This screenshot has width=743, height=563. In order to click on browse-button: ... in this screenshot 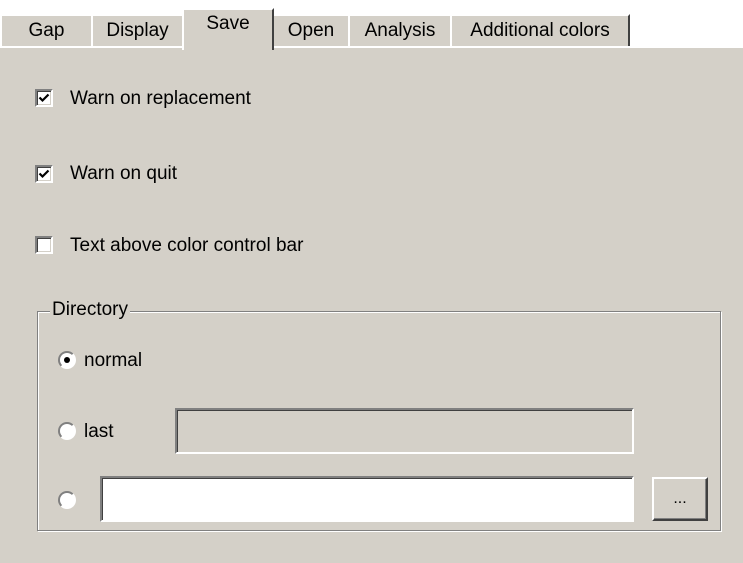, I will do `click(680, 499)`.